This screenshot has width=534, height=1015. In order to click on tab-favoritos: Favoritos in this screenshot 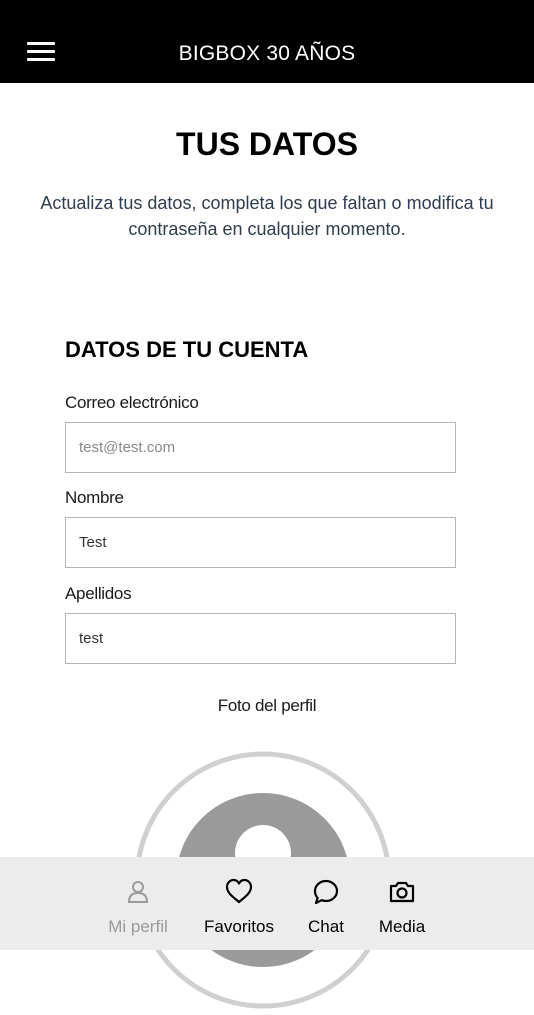, I will do `click(239, 903)`.